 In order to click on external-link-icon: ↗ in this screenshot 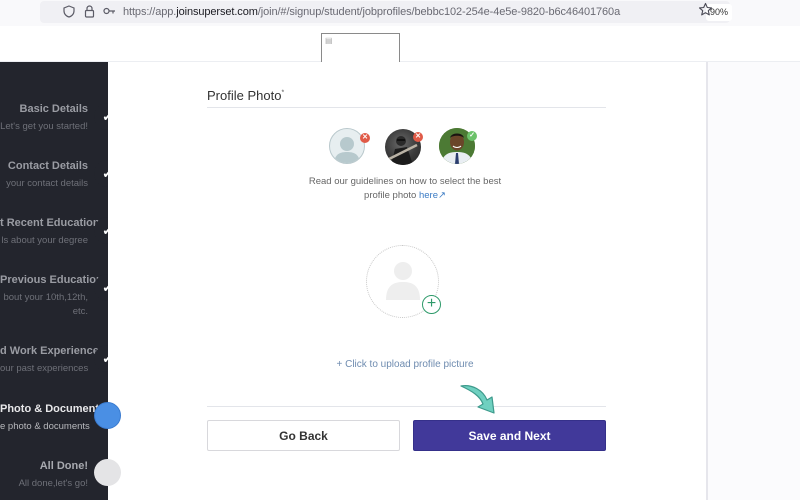, I will do `click(441, 195)`.